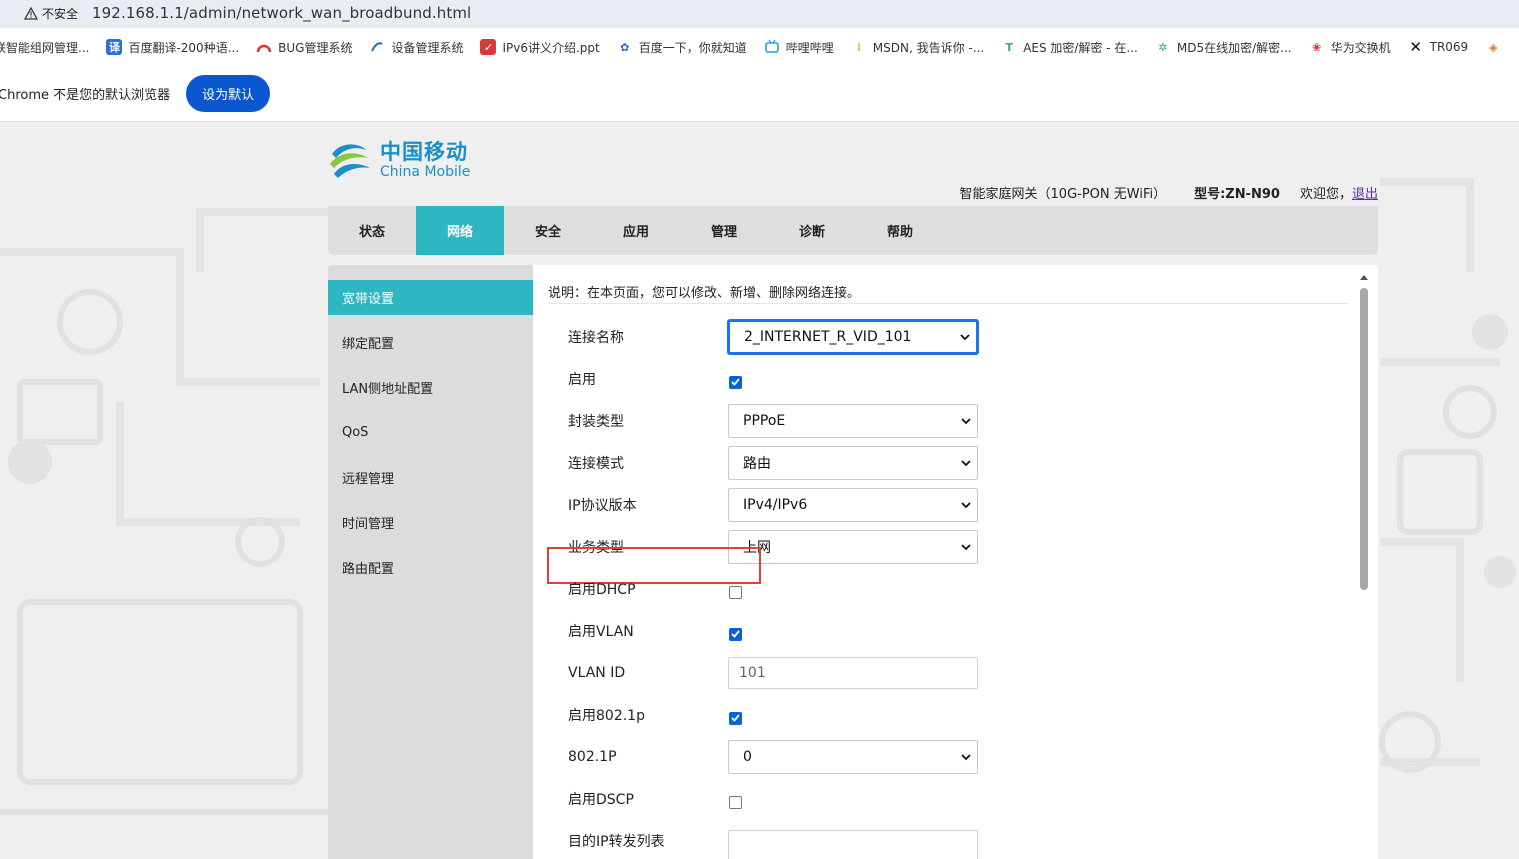 The width and height of the screenshot is (1519, 859). What do you see at coordinates (636, 230) in the screenshot?
I see `tab-application: 应用` at bounding box center [636, 230].